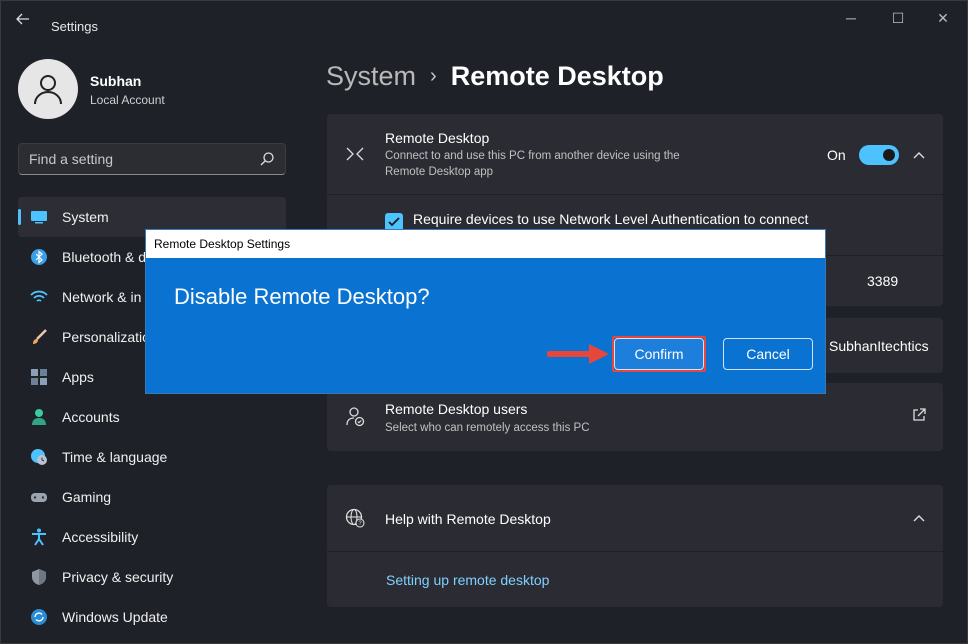  What do you see at coordinates (39, 617) in the screenshot?
I see `update-icon` at bounding box center [39, 617].